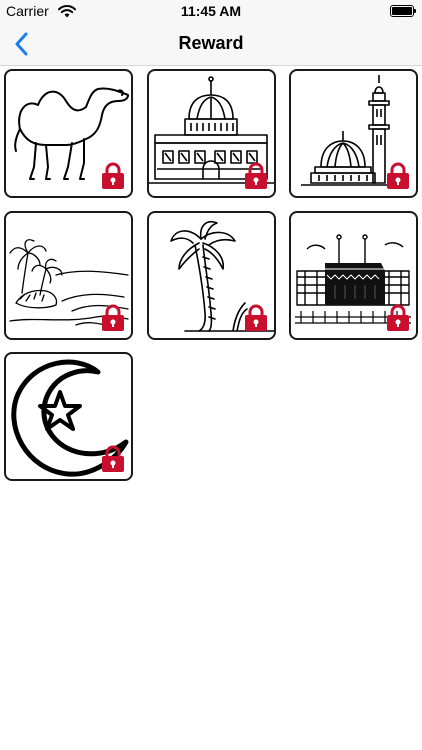  What do you see at coordinates (211, 275) in the screenshot?
I see `reward-tile-palm-tree` at bounding box center [211, 275].